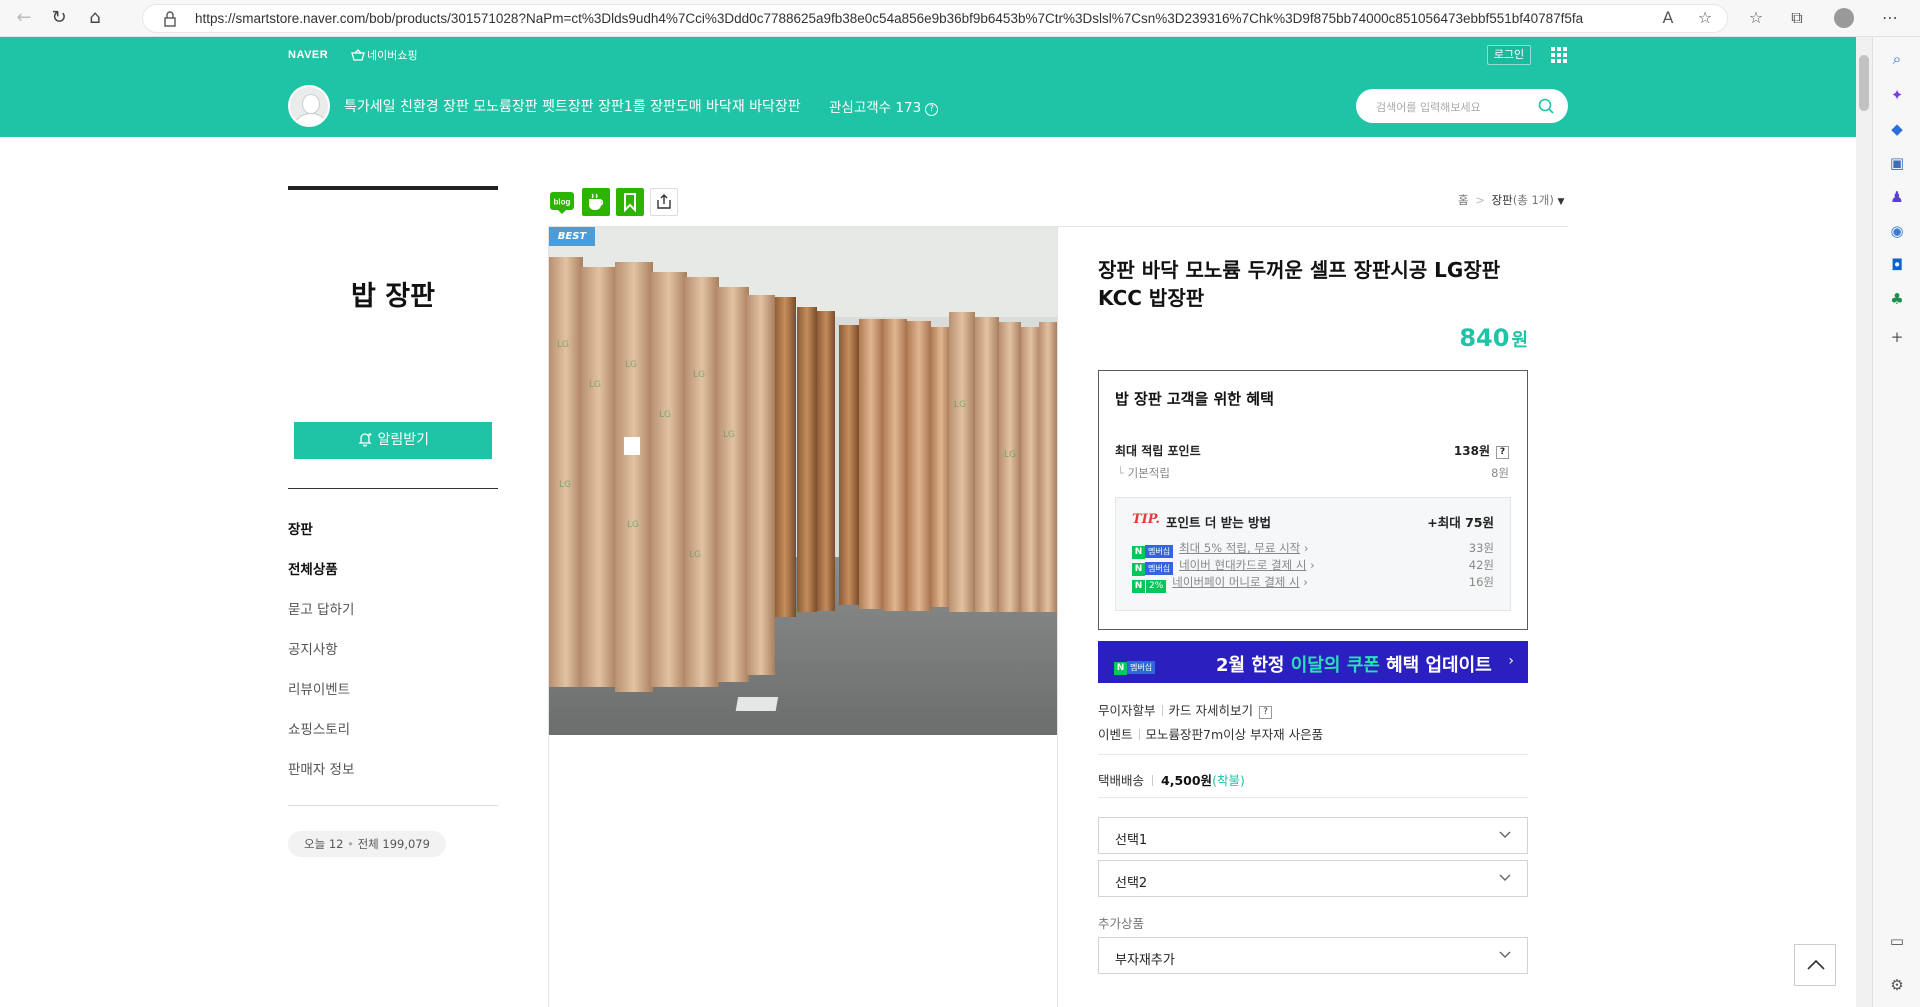 Image resolution: width=1920 pixels, height=1007 pixels. What do you see at coordinates (1897, 337) in the screenshot?
I see `add-icon: +` at bounding box center [1897, 337].